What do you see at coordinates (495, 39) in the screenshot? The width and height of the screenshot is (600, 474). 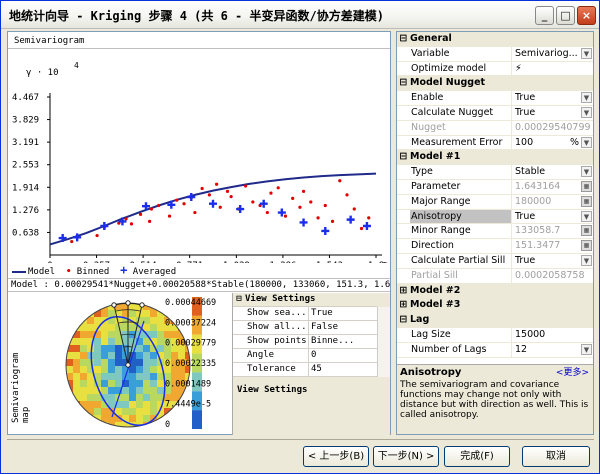 I see `property-group: ⊟ General` at bounding box center [495, 39].